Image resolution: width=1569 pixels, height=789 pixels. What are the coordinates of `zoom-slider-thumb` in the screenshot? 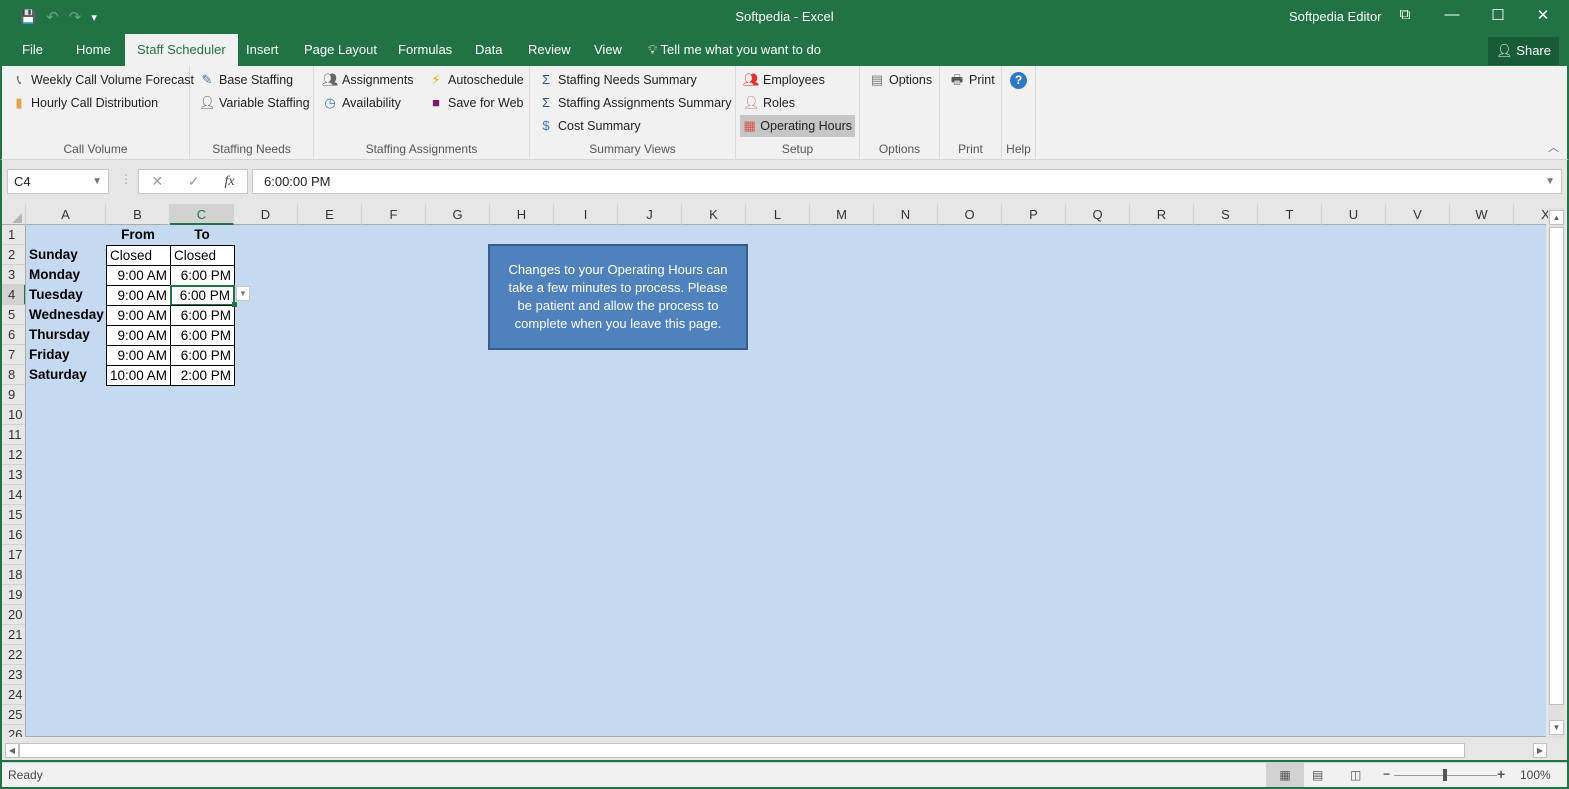 It's located at (1445, 775).